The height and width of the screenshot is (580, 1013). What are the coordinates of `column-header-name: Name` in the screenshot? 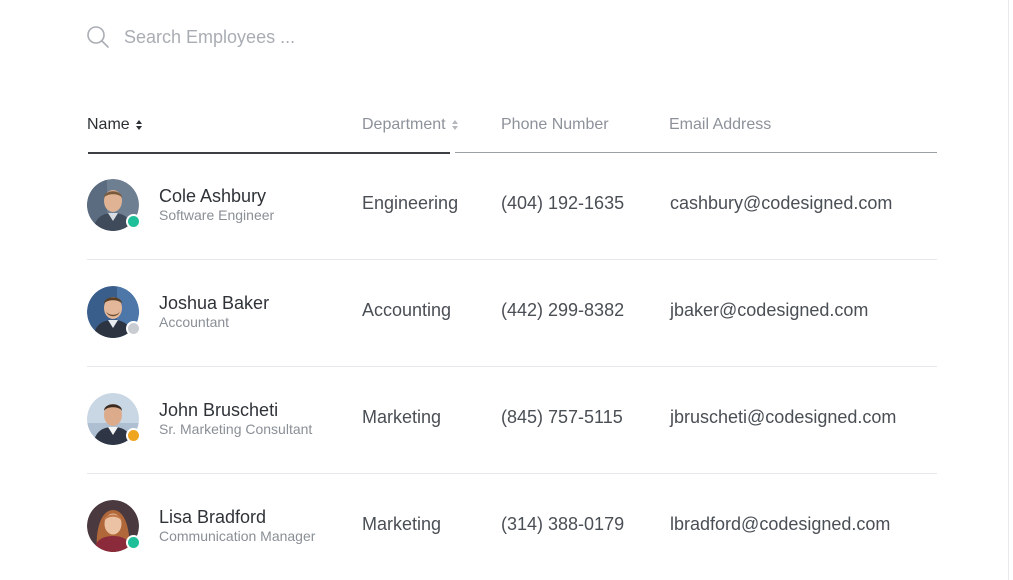 It's located at (115, 125).